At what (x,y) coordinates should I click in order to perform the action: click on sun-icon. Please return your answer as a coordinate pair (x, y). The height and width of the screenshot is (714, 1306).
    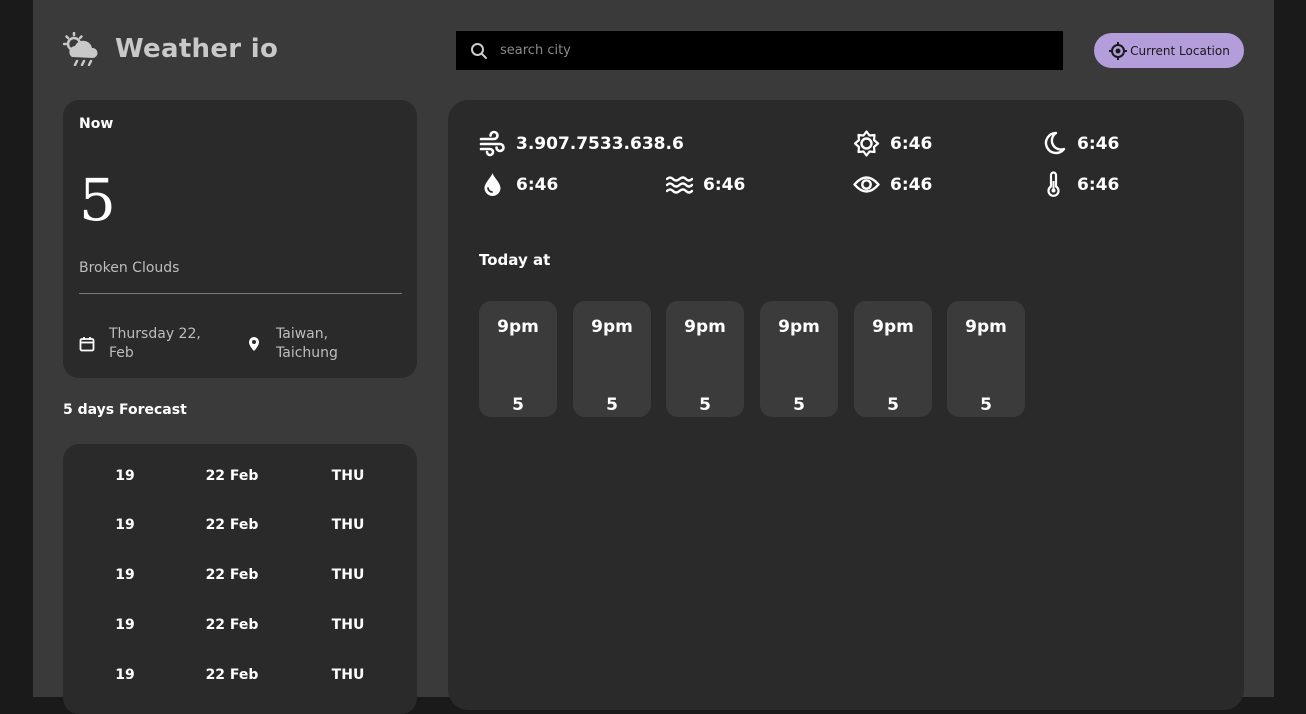
    Looking at the image, I should click on (866, 143).